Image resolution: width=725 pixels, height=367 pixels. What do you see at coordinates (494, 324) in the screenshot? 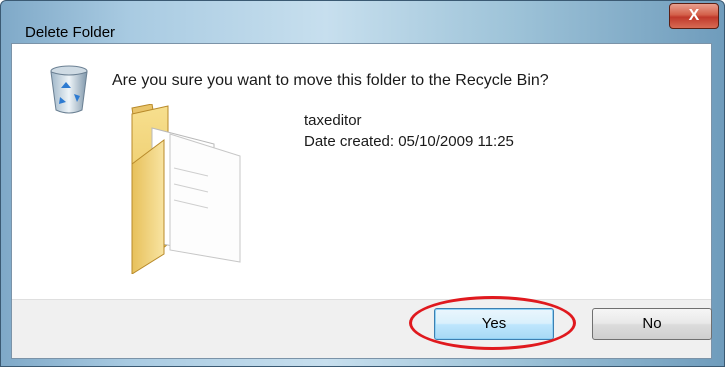
I see `yes-button: Yes` at bounding box center [494, 324].